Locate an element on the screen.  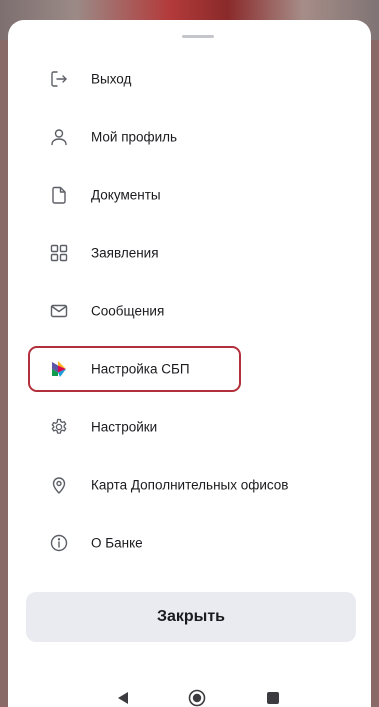
menu-item-profile: Мой профиль is located at coordinates (189, 137).